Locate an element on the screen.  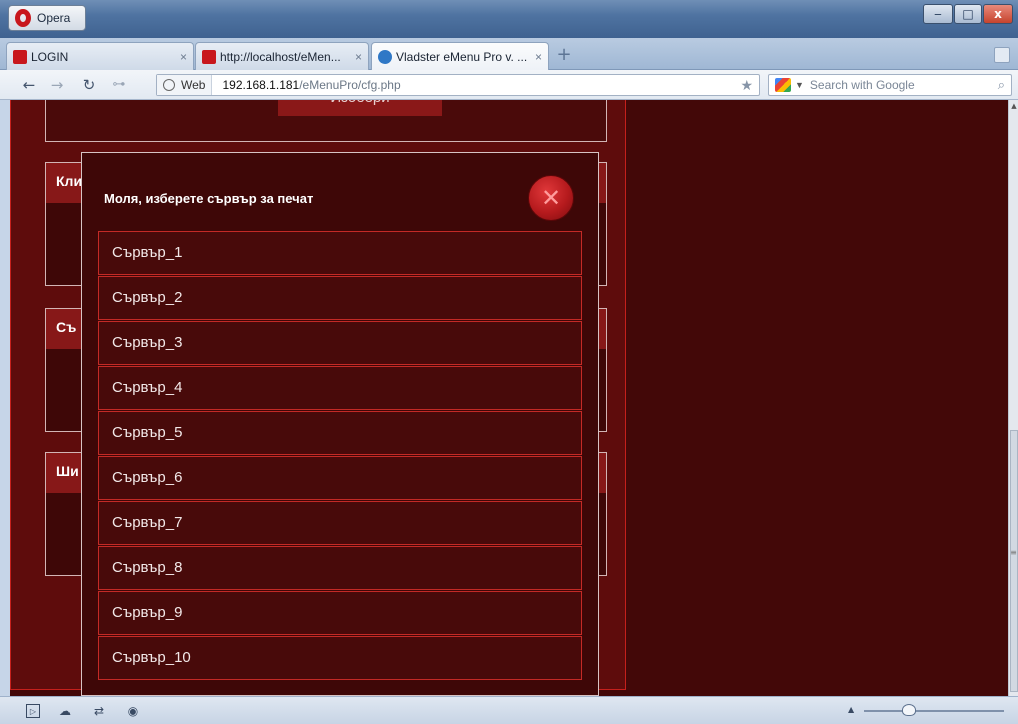
maximize-button: □ is located at coordinates (968, 14).